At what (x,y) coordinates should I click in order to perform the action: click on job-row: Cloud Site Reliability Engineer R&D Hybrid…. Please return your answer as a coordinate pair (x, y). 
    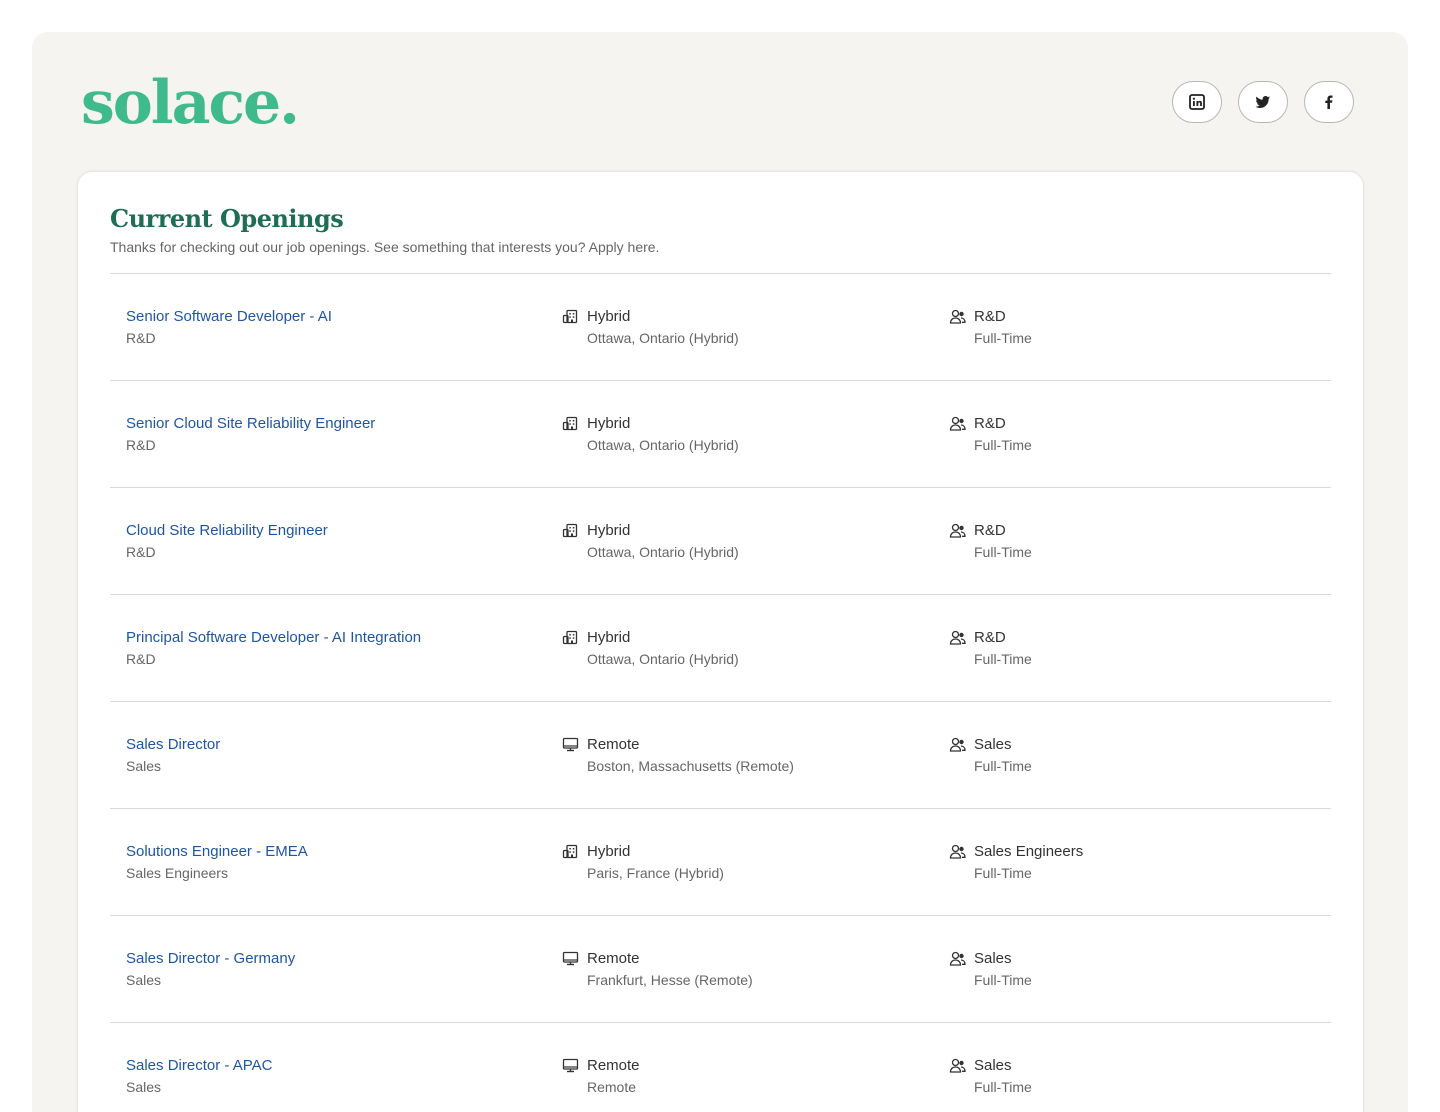
    Looking at the image, I should click on (720, 541).